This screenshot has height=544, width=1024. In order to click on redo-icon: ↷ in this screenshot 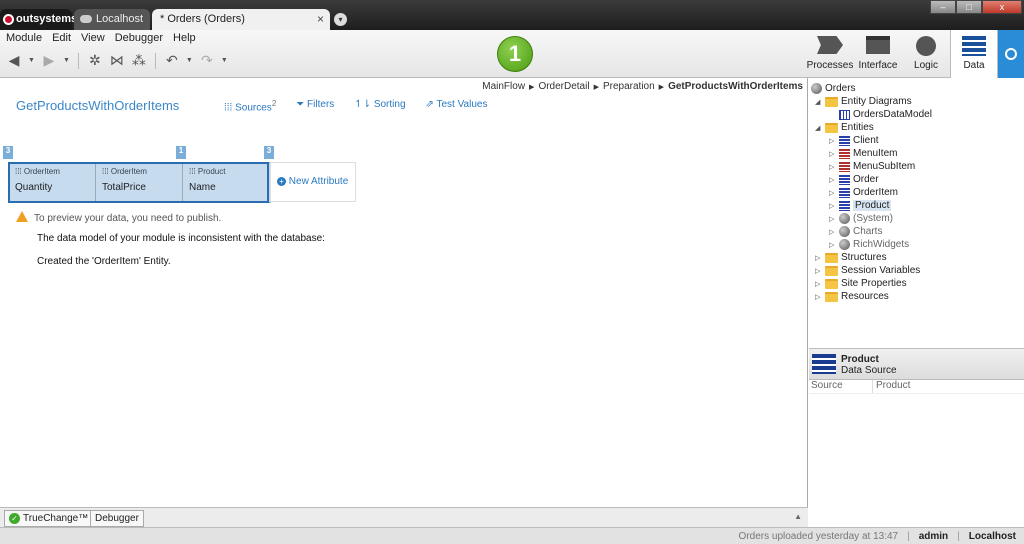, I will do `click(207, 60)`.